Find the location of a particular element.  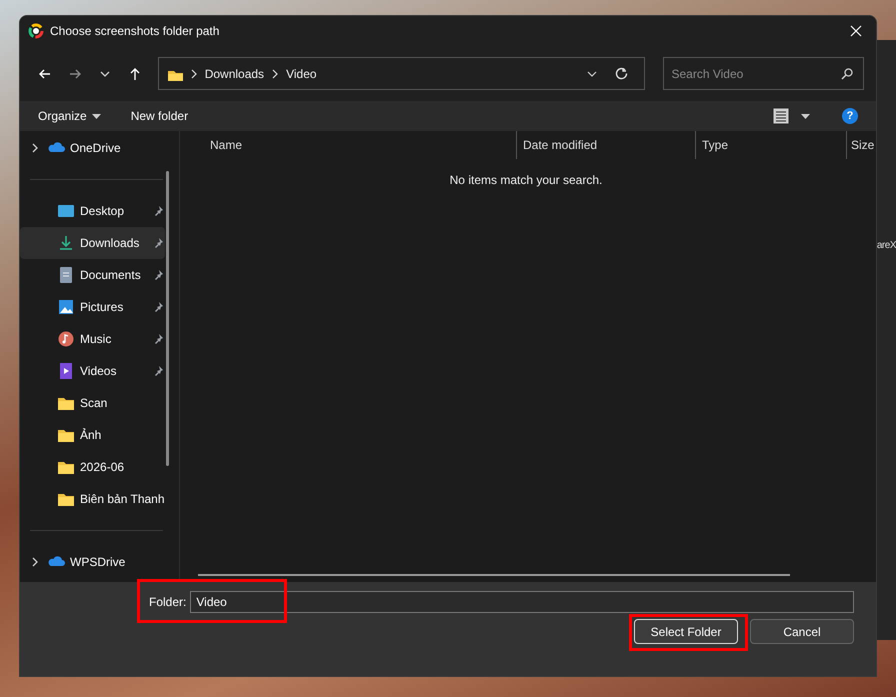

sidebar-label: Music is located at coordinates (96, 339).